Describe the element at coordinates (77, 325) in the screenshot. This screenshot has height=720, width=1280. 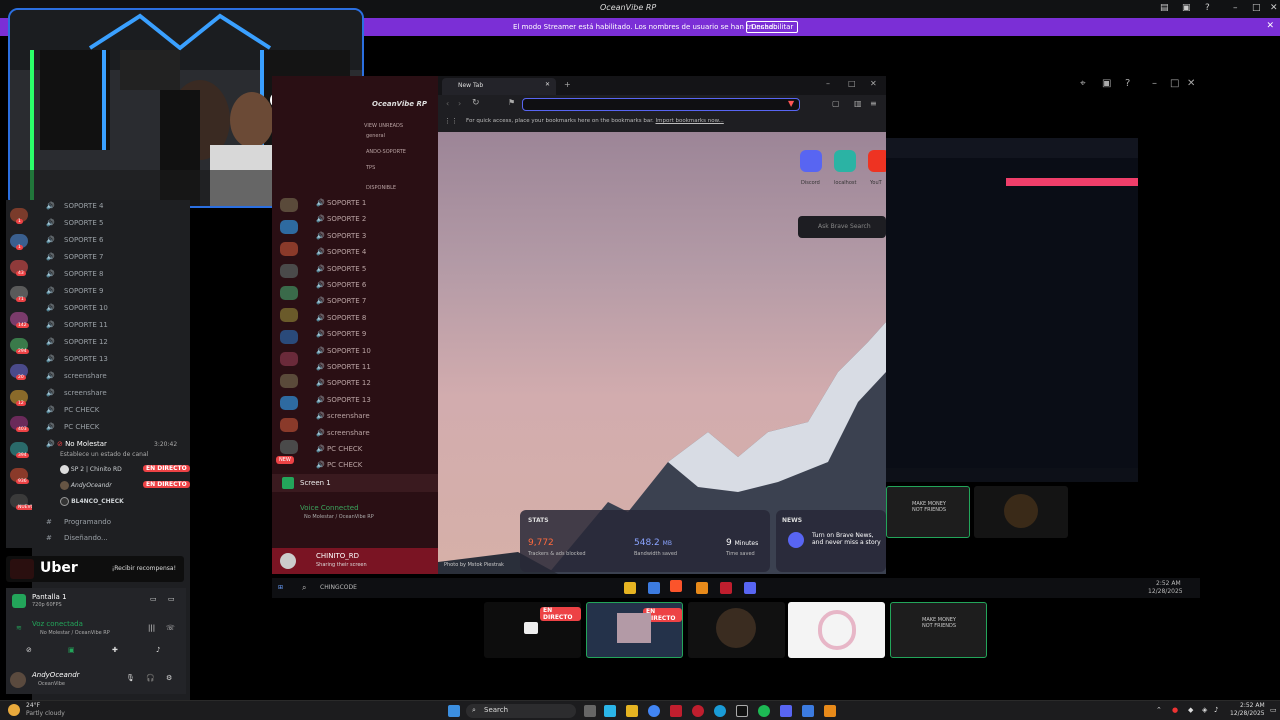
I see `voice-channel: 🔊 SOPORTE 11` at that location.